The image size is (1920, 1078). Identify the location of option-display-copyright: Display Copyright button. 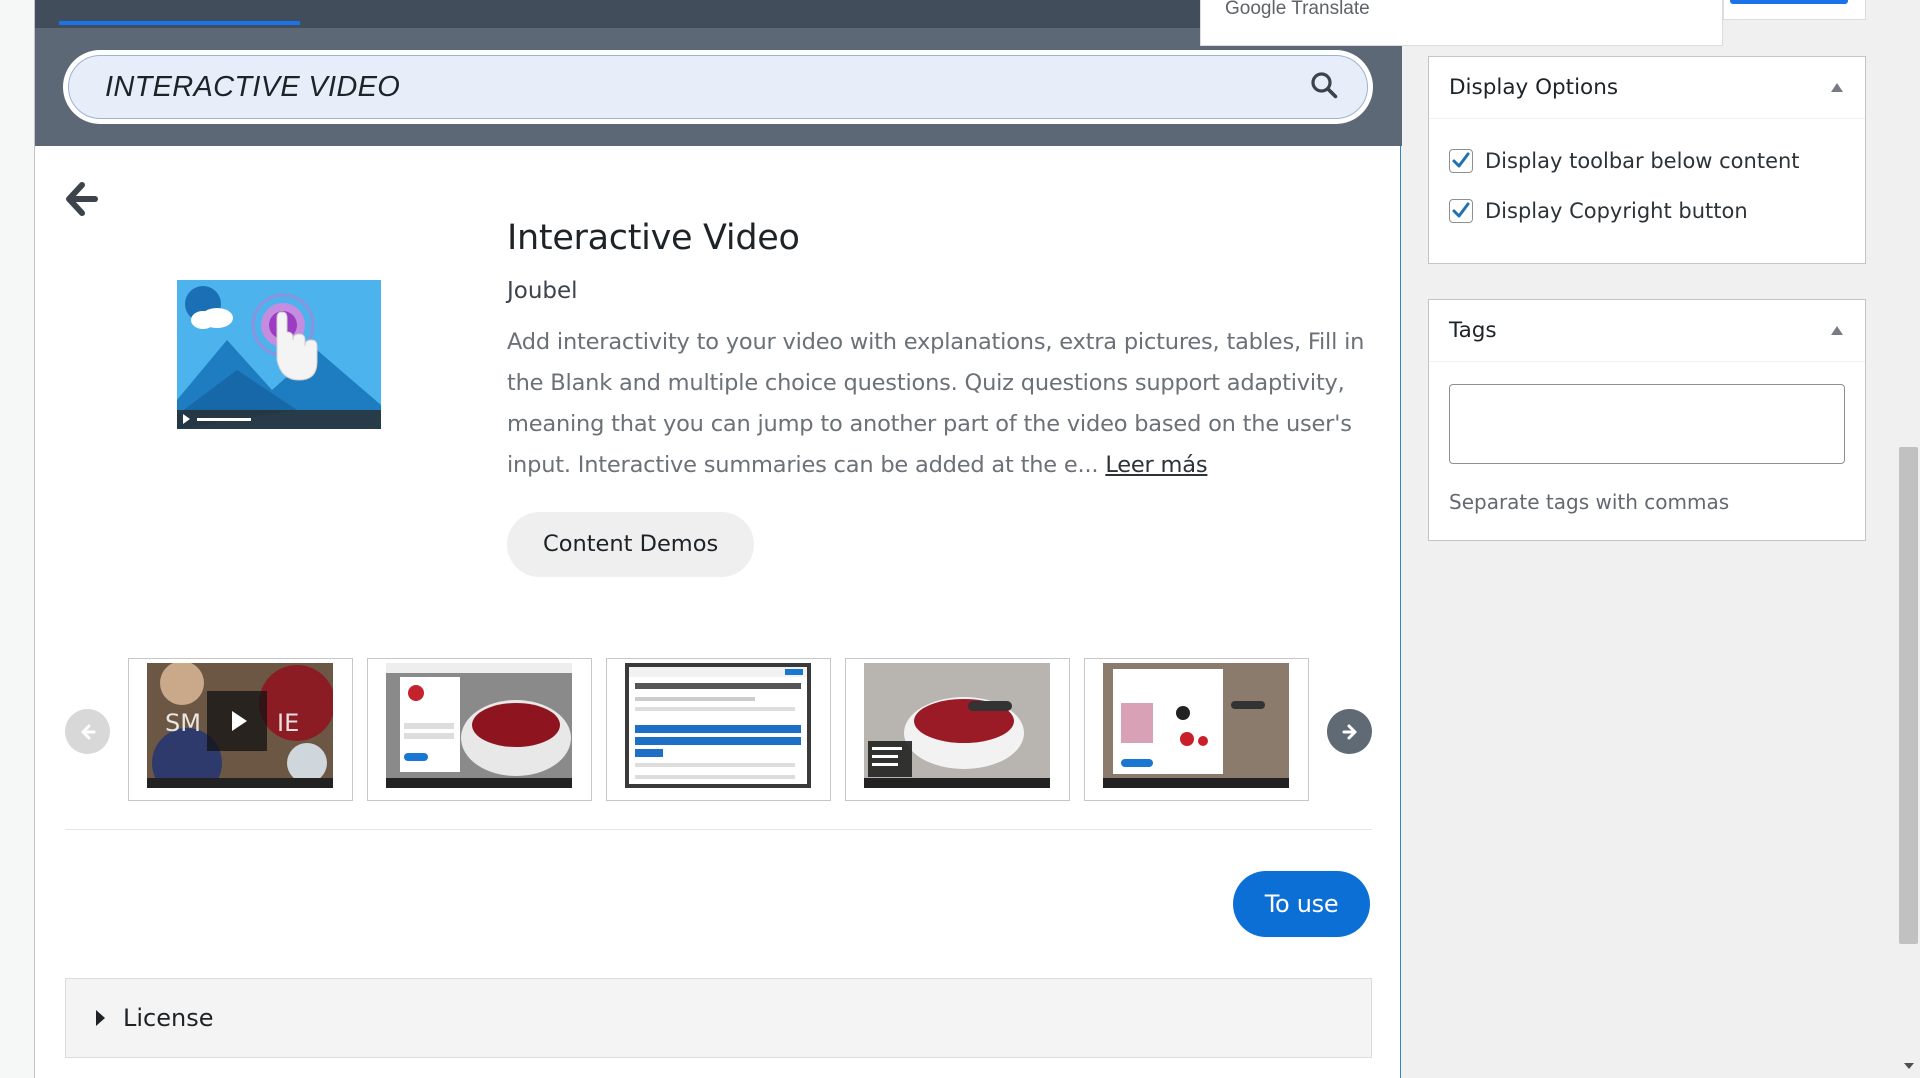
(1647, 211).